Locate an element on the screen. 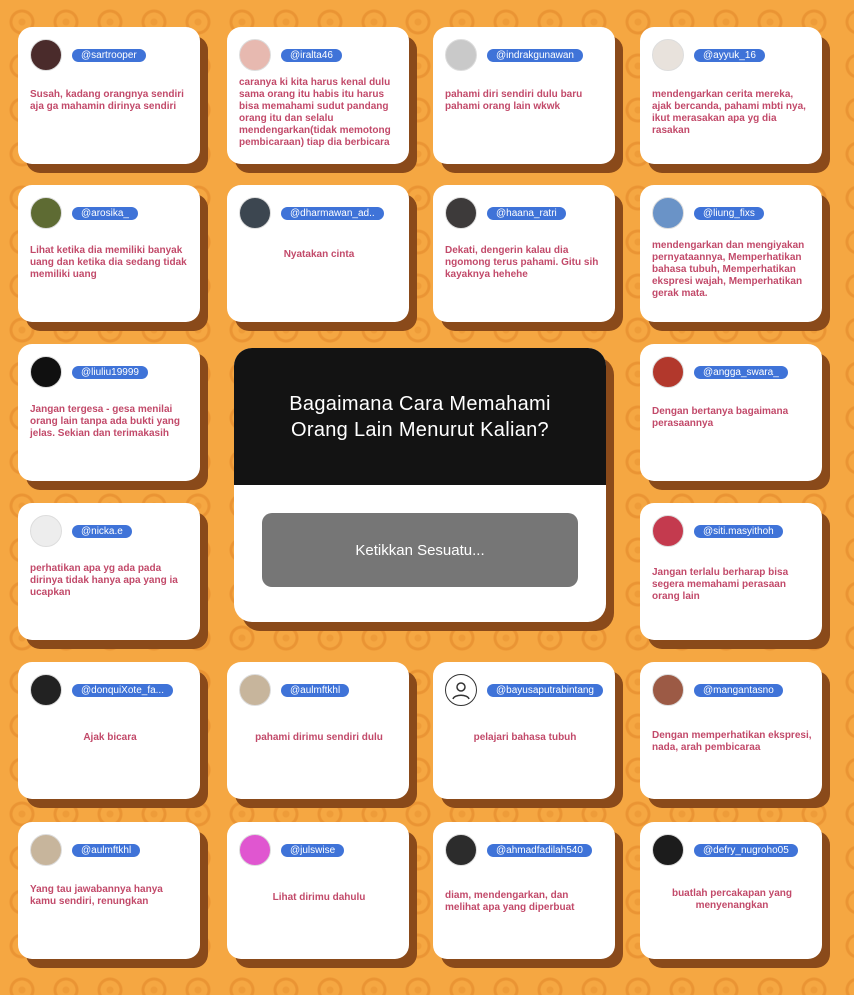 This screenshot has height=995, width=854. username-badge: @haana_ratri is located at coordinates (526, 213).